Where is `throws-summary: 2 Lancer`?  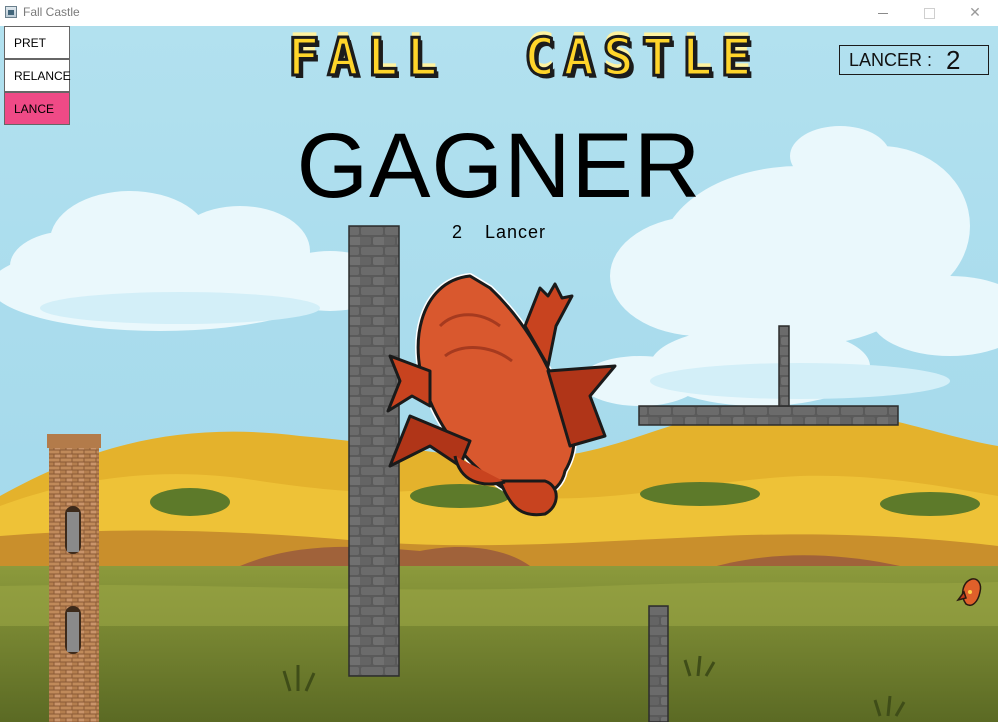 throws-summary: 2 Lancer is located at coordinates (499, 232).